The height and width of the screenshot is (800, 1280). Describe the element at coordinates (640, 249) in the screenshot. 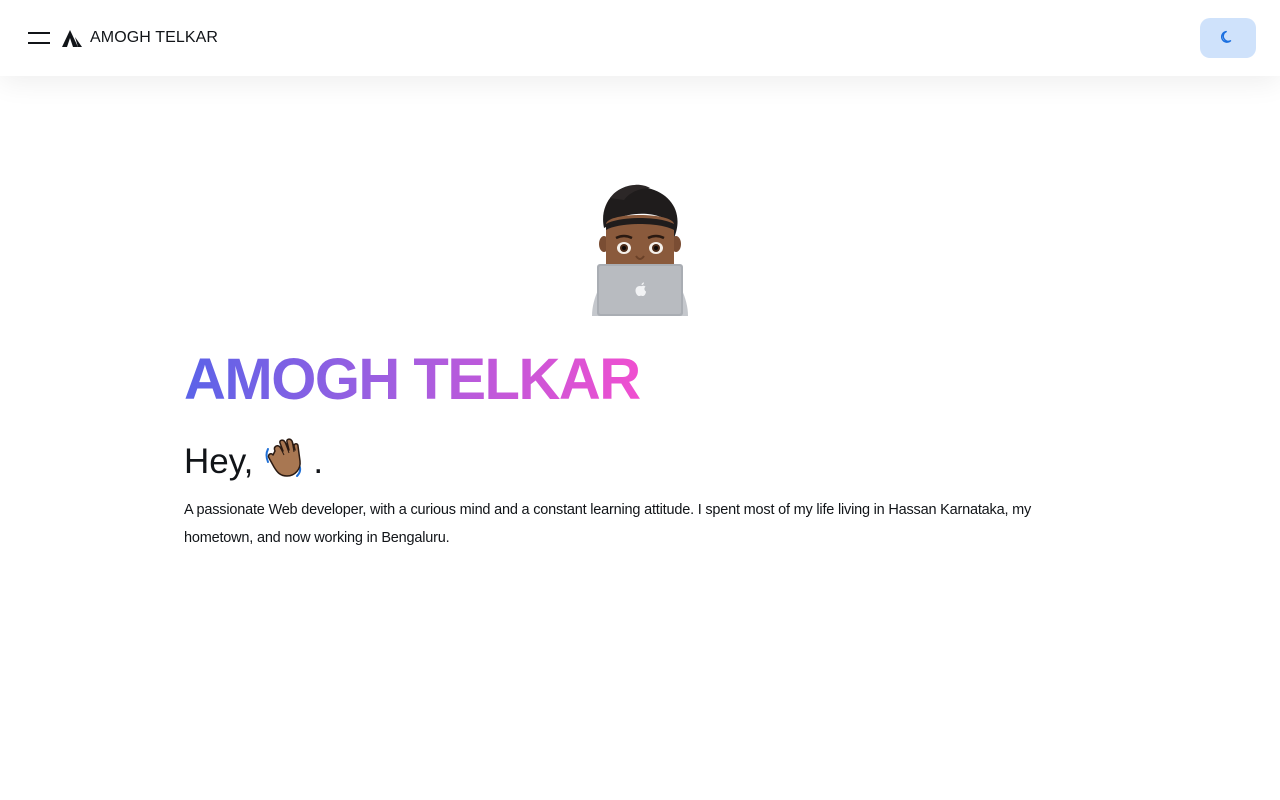

I see `memoji-laptop-avatar` at that location.